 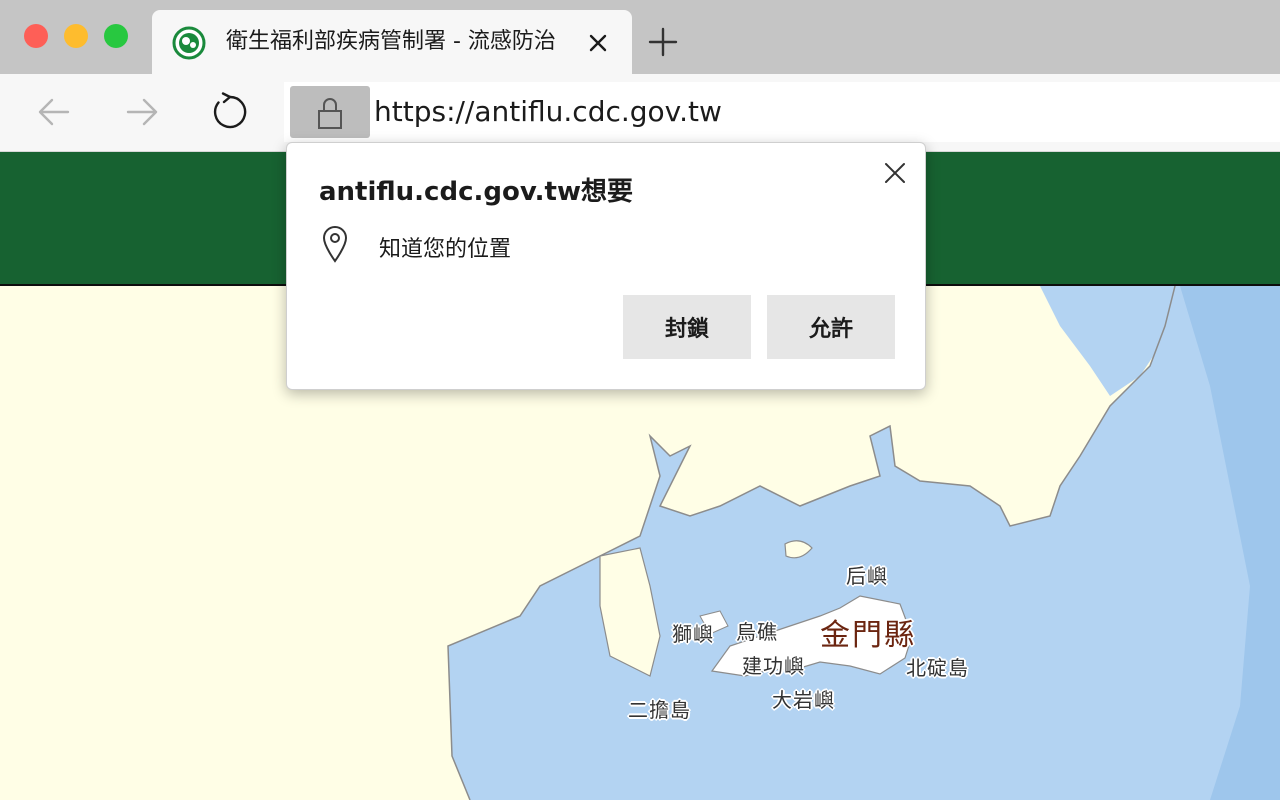 I want to click on plus-icon, so click(x=663, y=42).